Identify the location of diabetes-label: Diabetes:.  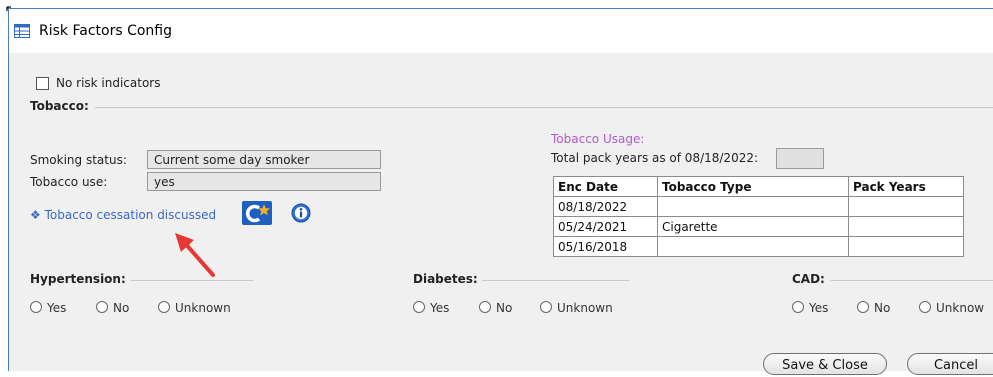
(445, 279).